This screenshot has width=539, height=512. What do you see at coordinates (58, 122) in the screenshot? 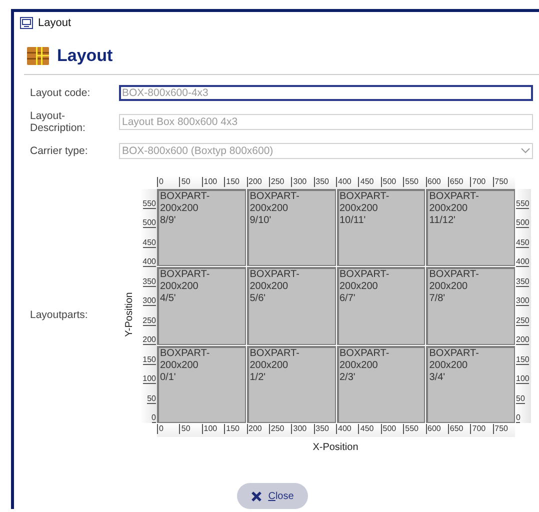
I see `field-label: Layout-Description:` at bounding box center [58, 122].